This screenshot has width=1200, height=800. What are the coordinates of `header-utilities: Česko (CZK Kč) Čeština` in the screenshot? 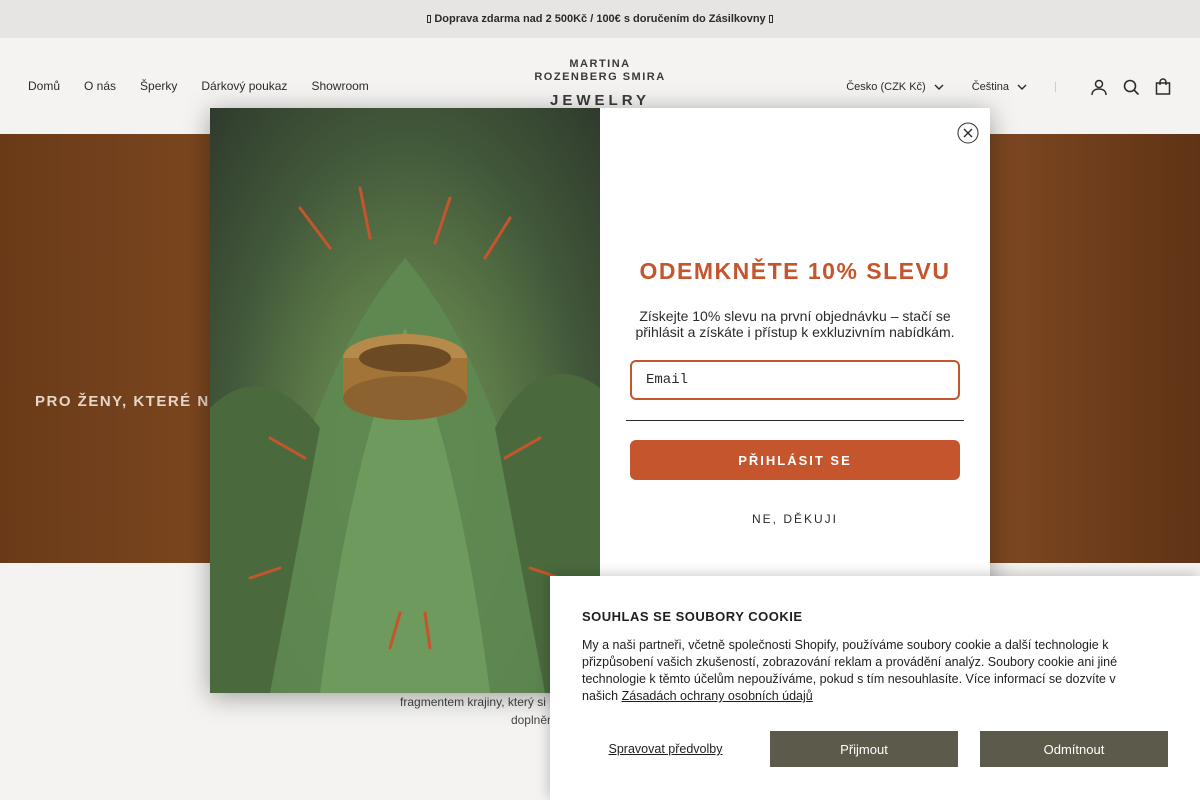 It's located at (1009, 87).